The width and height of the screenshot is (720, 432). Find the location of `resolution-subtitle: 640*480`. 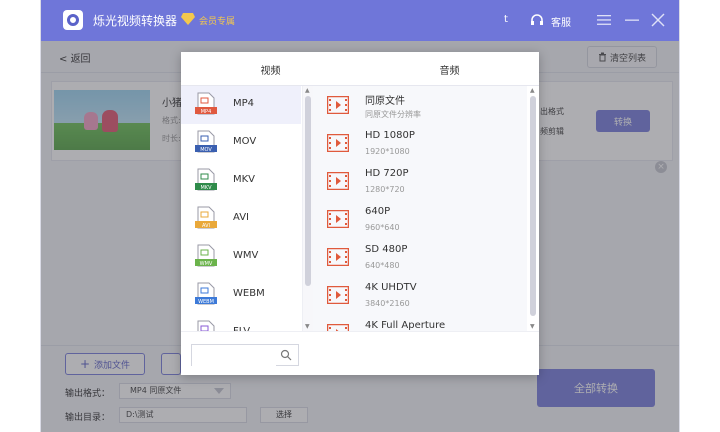

resolution-subtitle: 640*480 is located at coordinates (382, 265).